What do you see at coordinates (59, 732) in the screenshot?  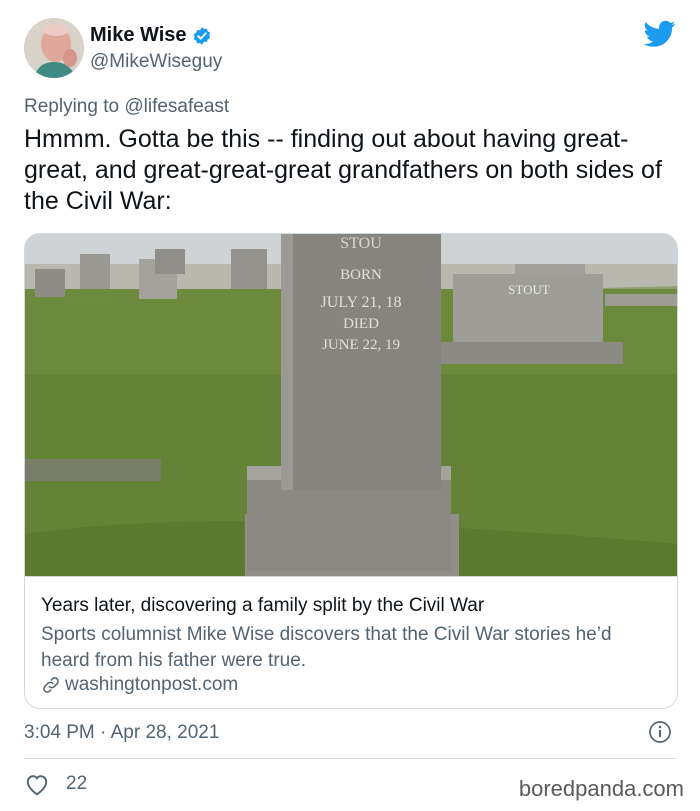 I see `timestamp-time: 3:04 PM` at bounding box center [59, 732].